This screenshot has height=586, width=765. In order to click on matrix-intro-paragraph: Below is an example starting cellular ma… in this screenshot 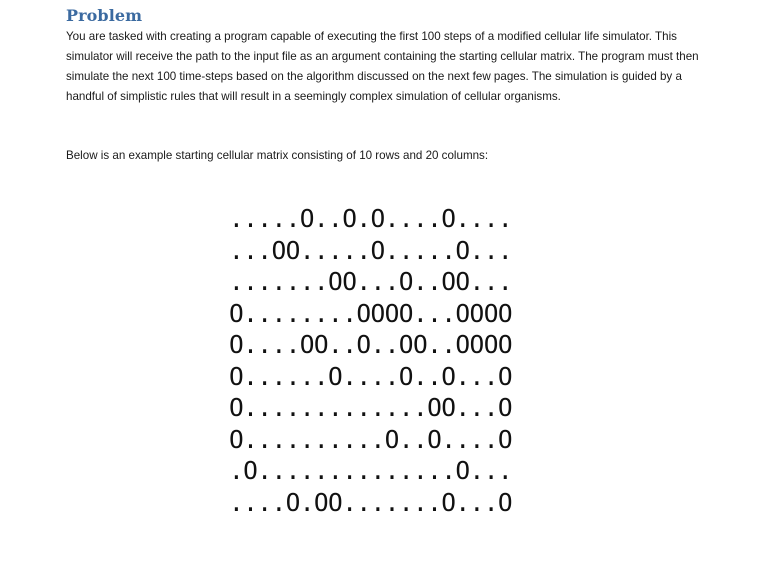, I will do `click(277, 155)`.